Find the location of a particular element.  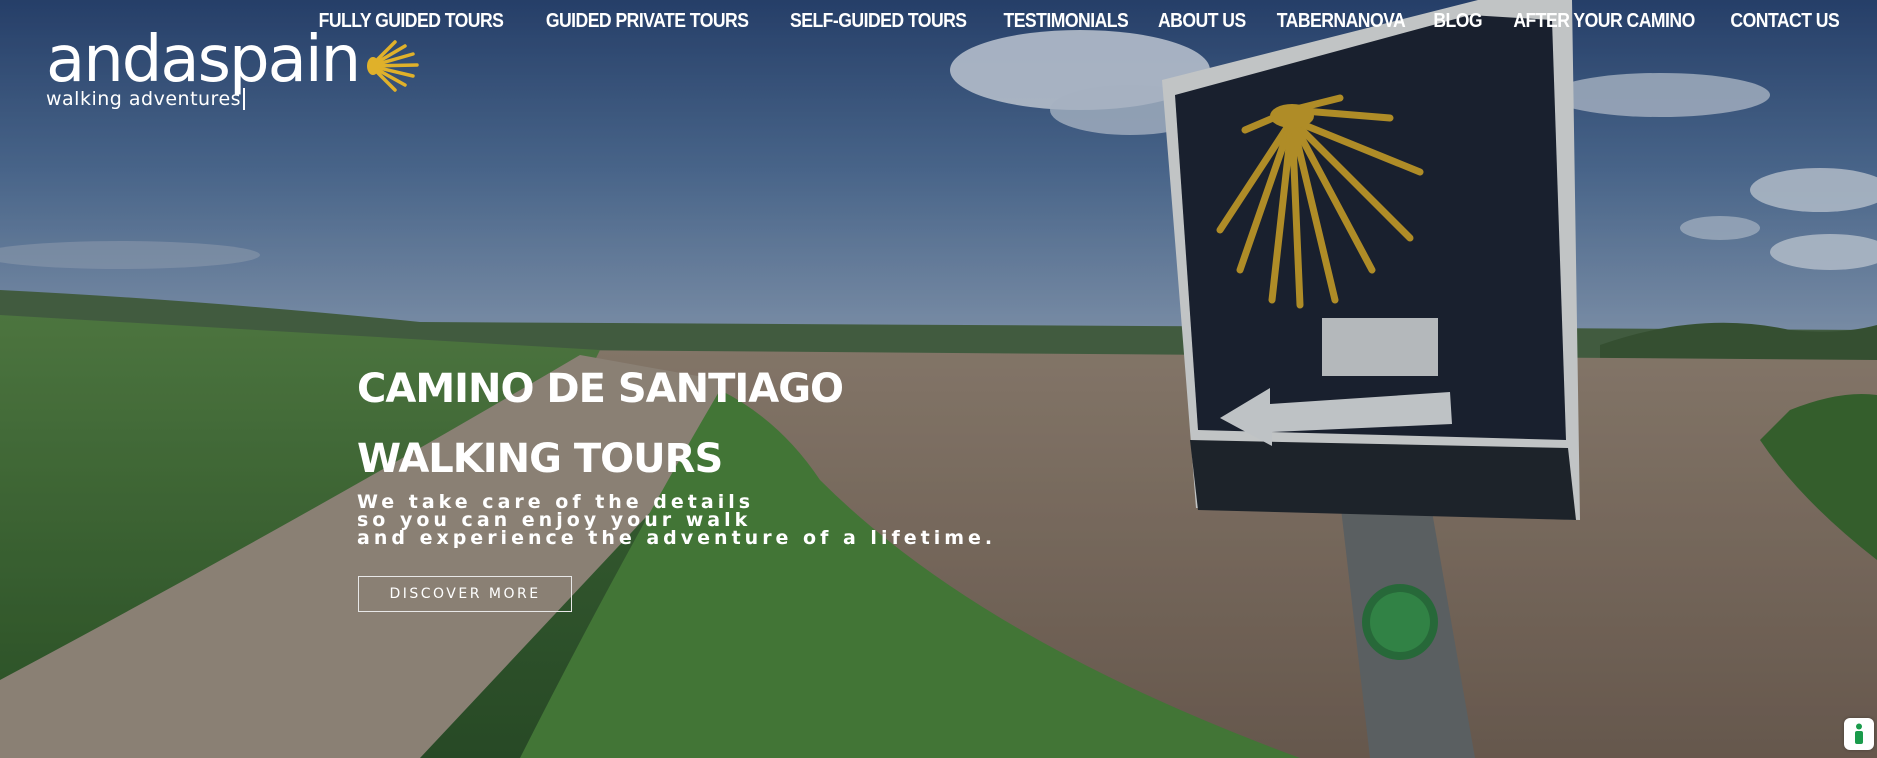

discover-more-button: DISCOVER MORE is located at coordinates (465, 594).